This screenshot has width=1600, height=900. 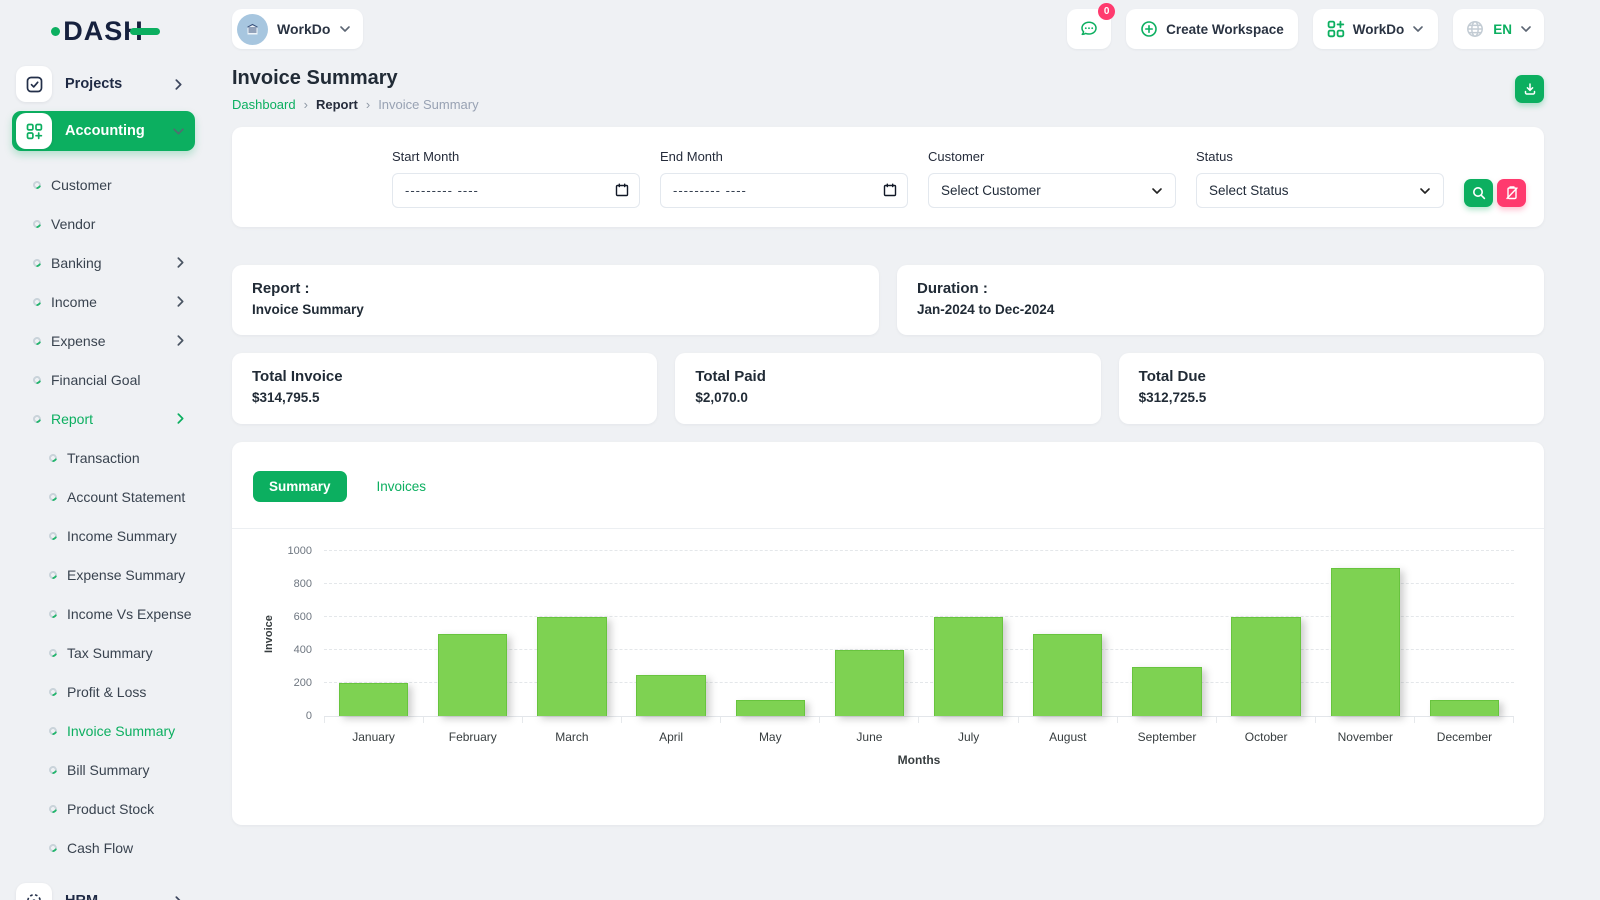 What do you see at coordinates (103, 457) in the screenshot?
I see `sidebar-item-transaction: Transaction` at bounding box center [103, 457].